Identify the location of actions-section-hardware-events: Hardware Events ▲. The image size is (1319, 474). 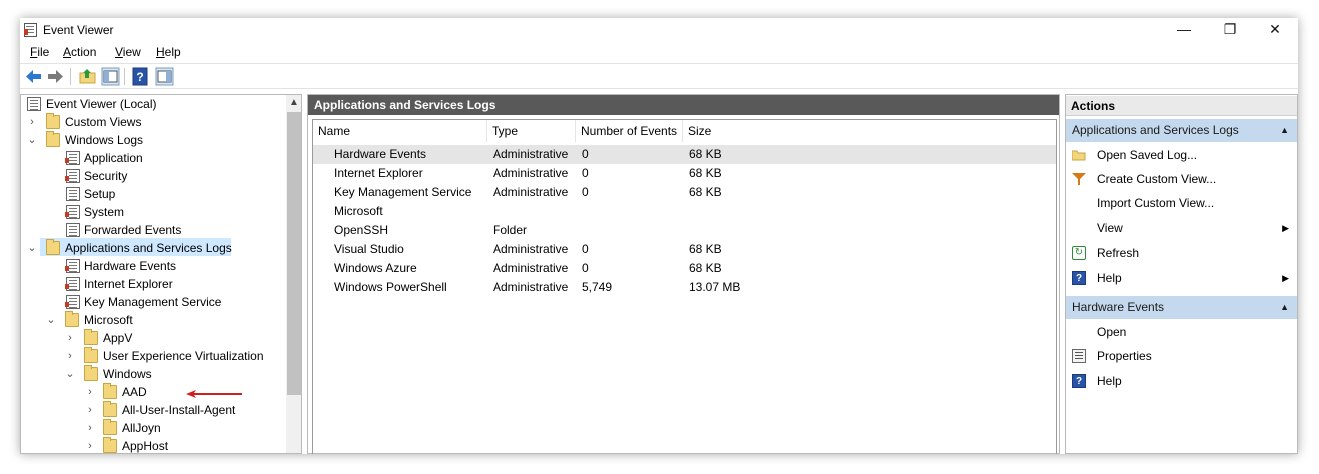
(1181, 307).